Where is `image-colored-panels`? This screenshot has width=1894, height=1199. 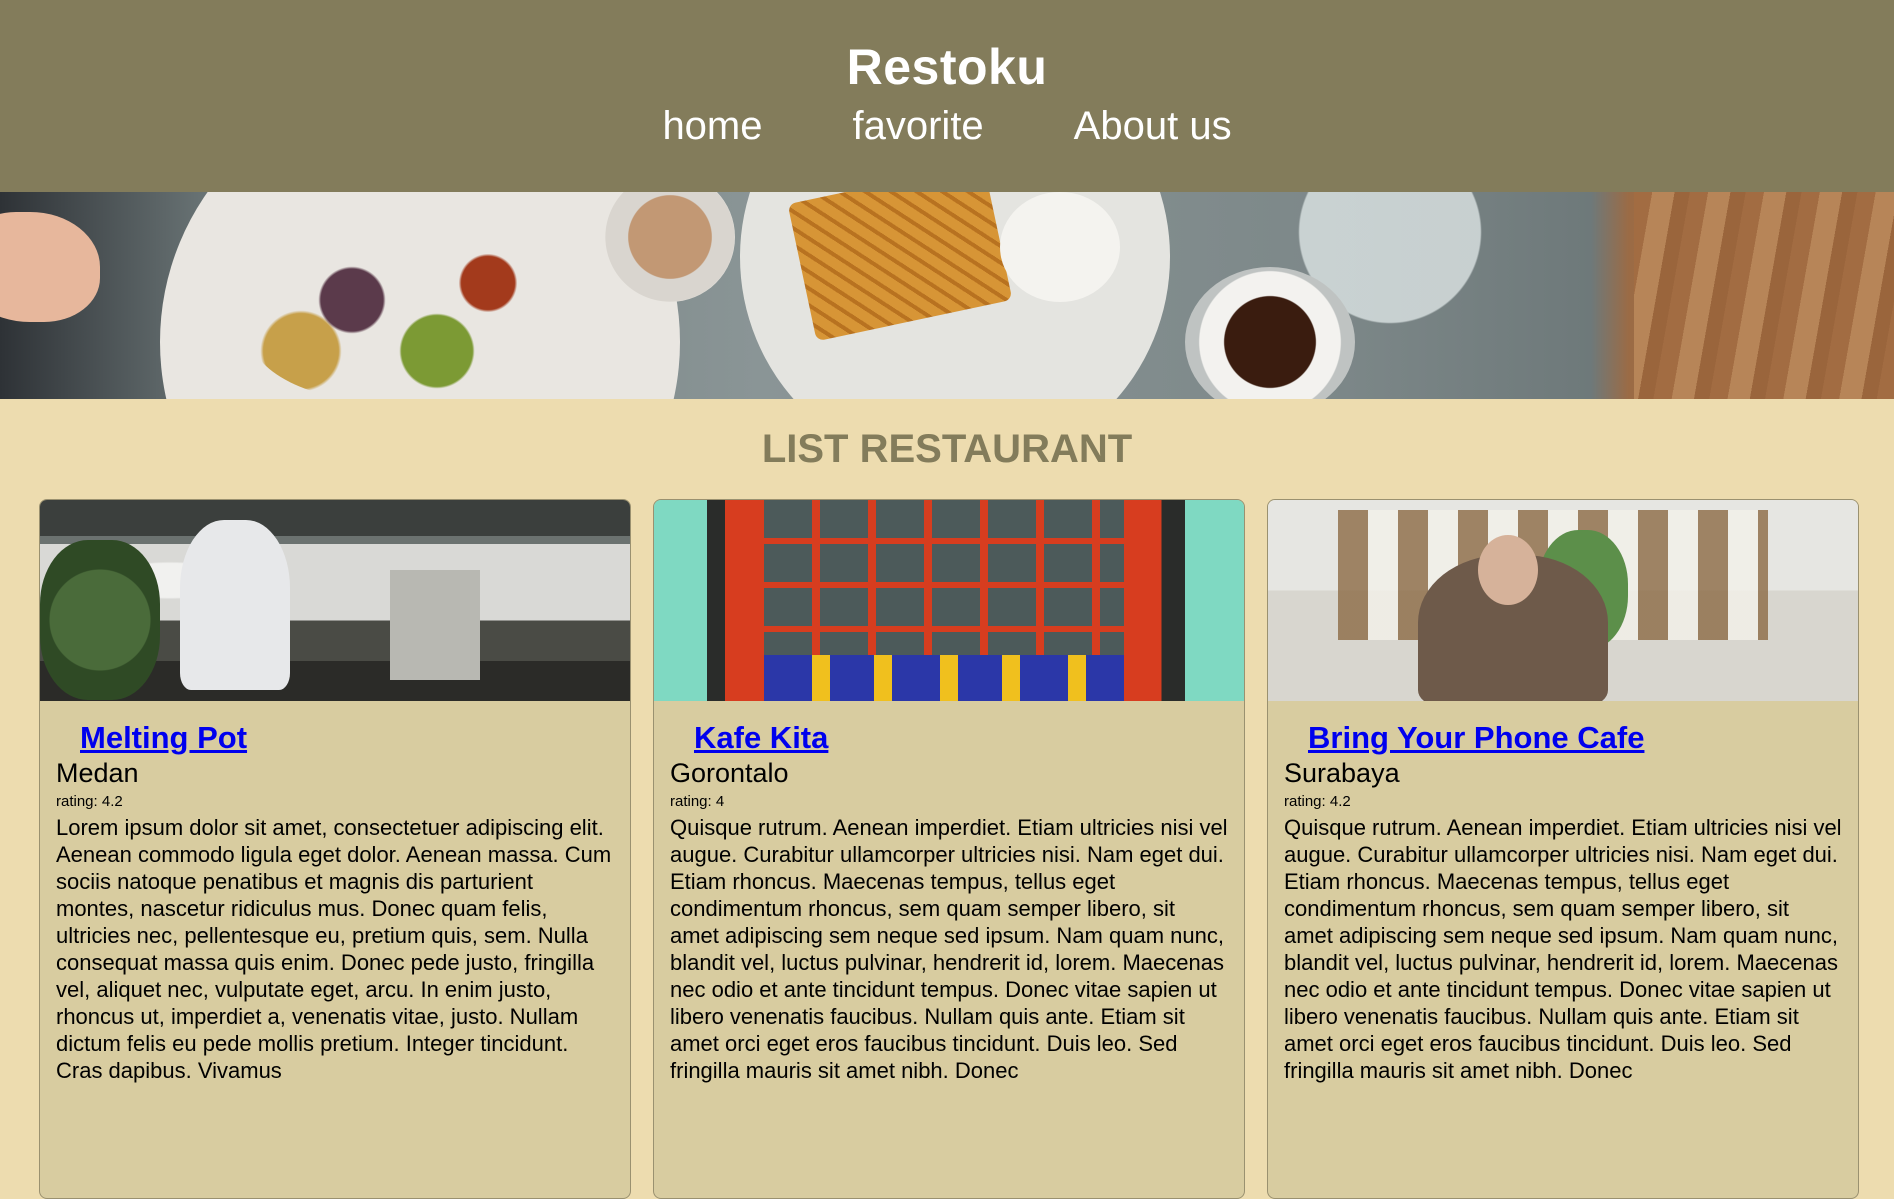 image-colored-panels is located at coordinates (944, 678).